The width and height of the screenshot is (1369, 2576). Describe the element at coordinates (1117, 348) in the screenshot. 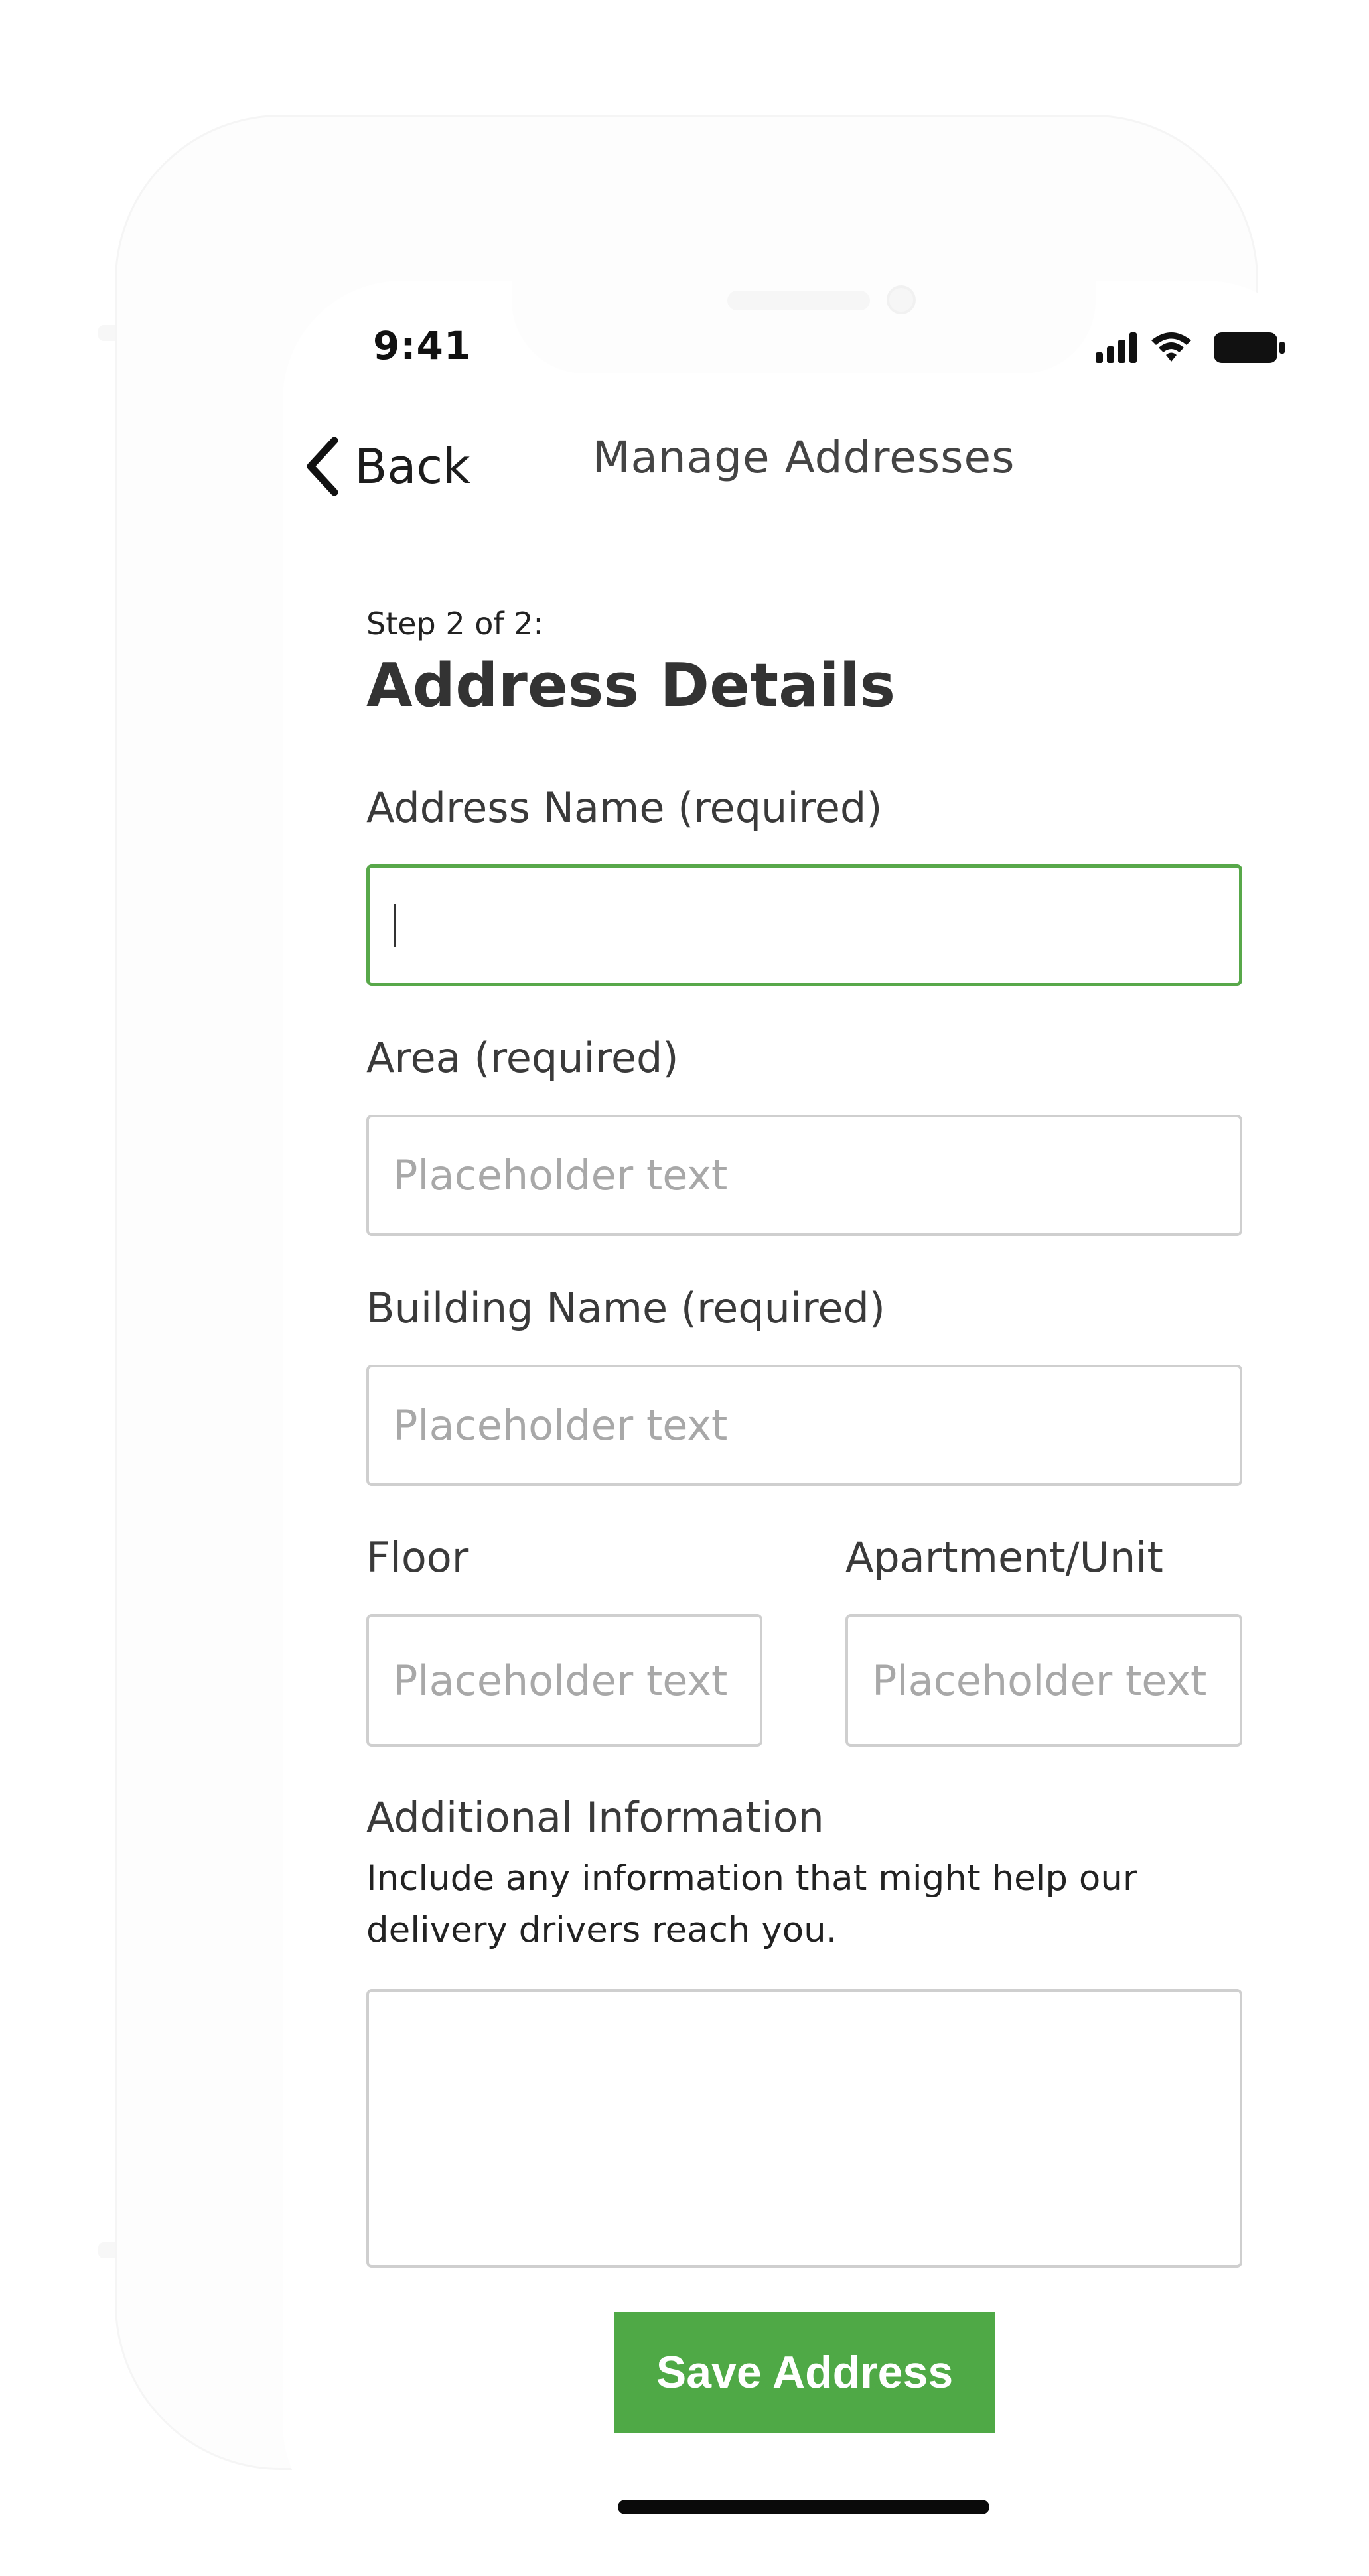

I see `signal-icon` at that location.